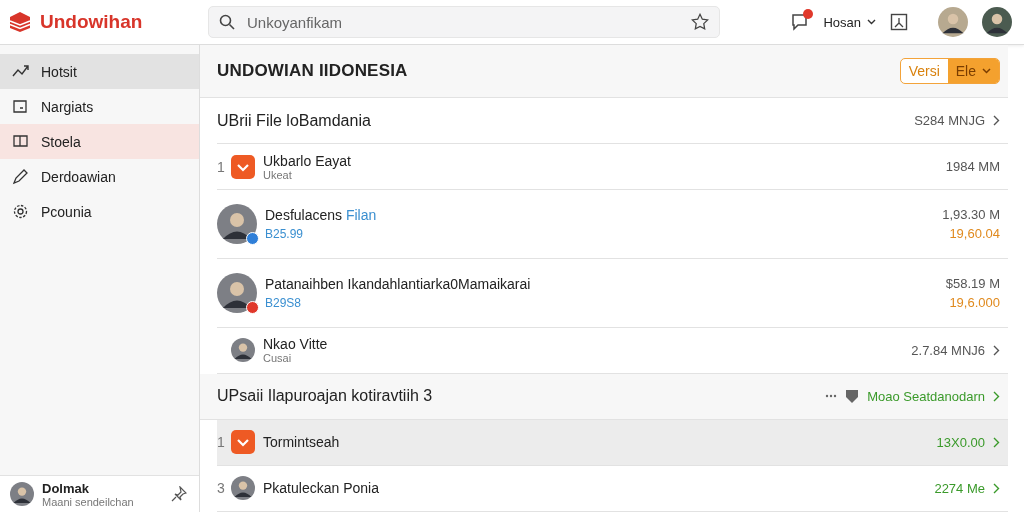 The image size is (1024, 512). What do you see at coordinates (91, 22) in the screenshot?
I see `app-logo: Undowihan` at bounding box center [91, 22].